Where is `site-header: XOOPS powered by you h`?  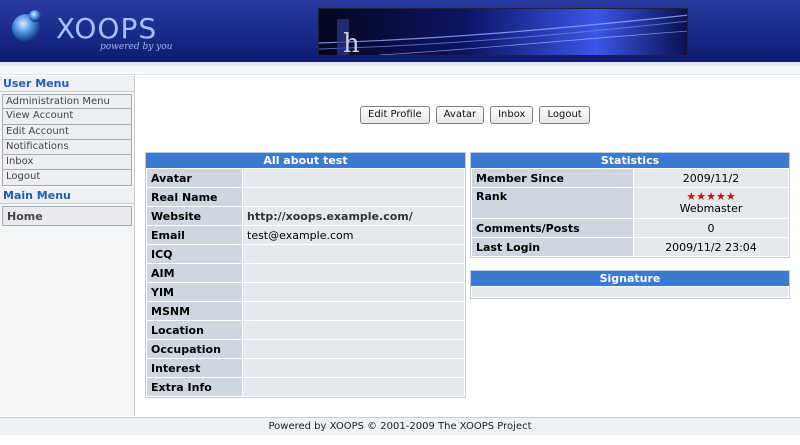
site-header: XOOPS powered by you h is located at coordinates (400, 31).